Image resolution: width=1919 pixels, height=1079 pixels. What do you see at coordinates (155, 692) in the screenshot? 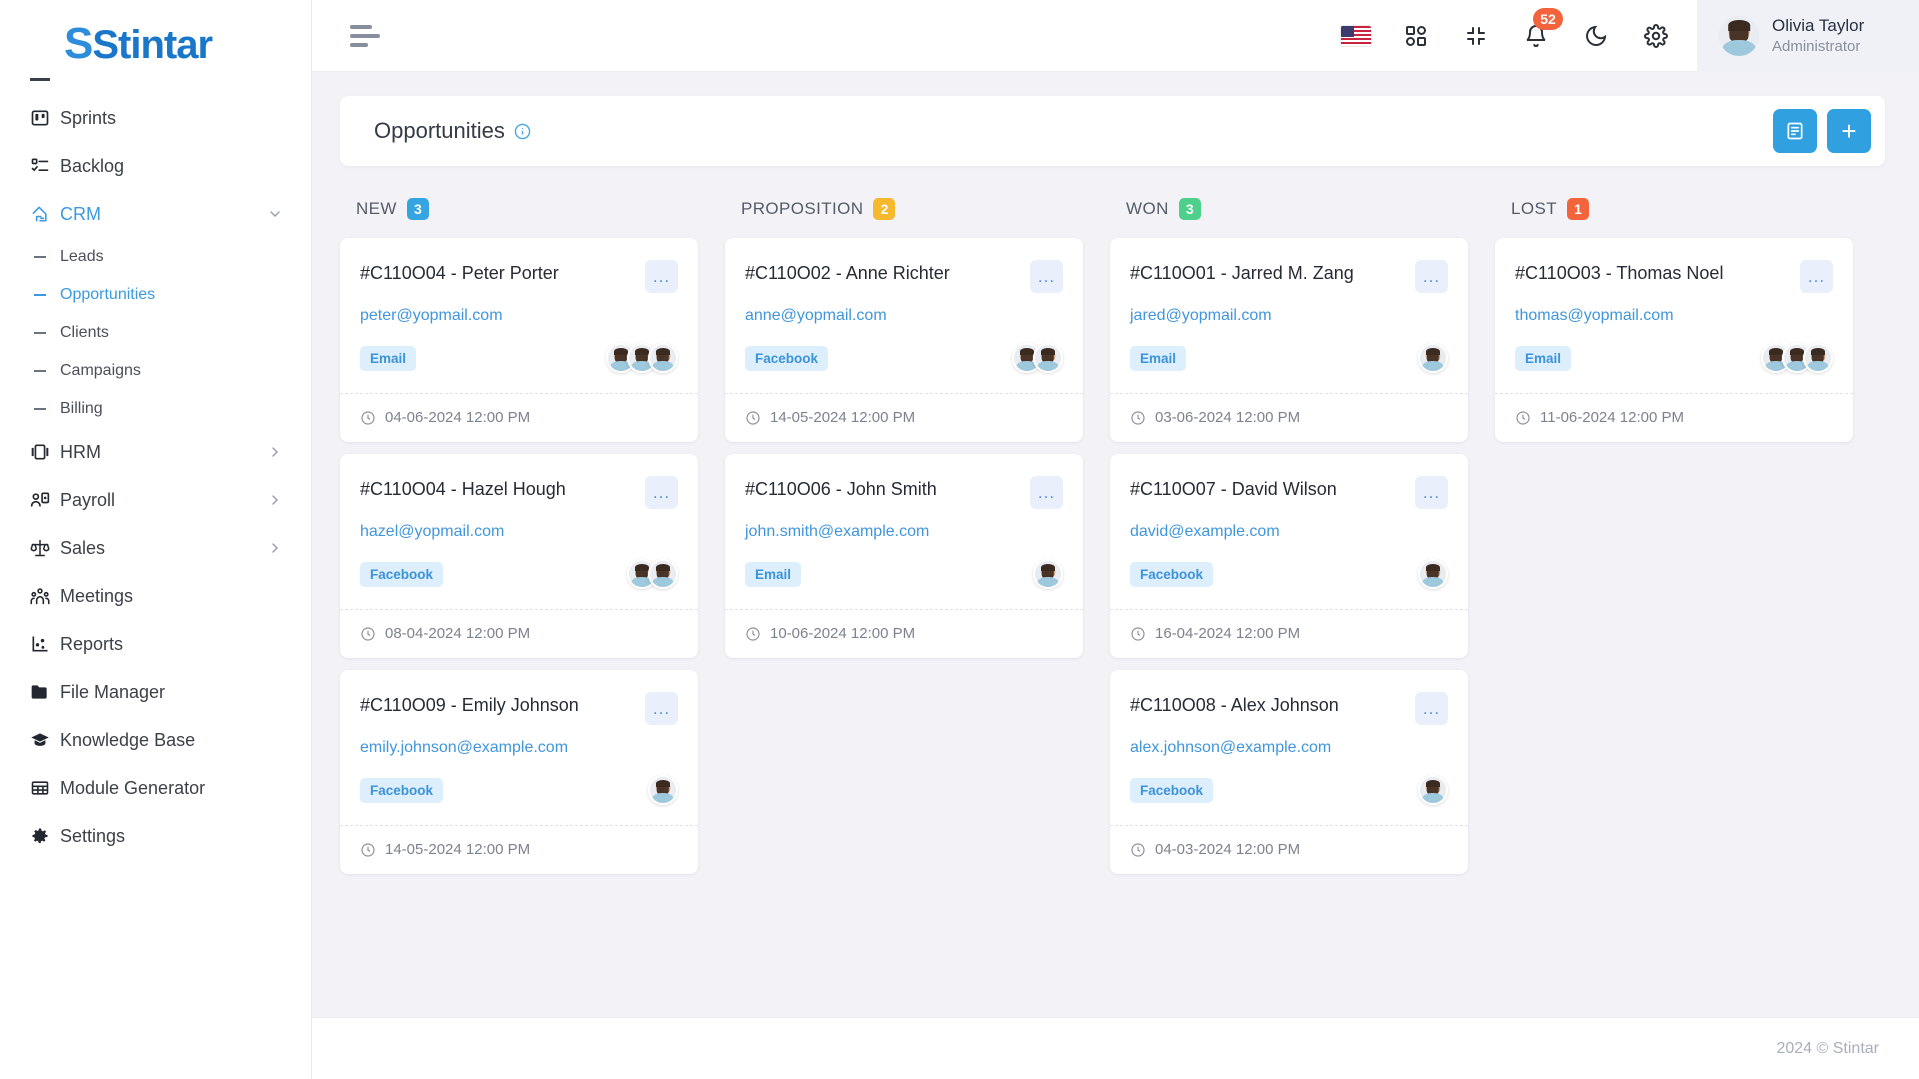
I see `sidebar-item-file-manager: File Manager` at bounding box center [155, 692].